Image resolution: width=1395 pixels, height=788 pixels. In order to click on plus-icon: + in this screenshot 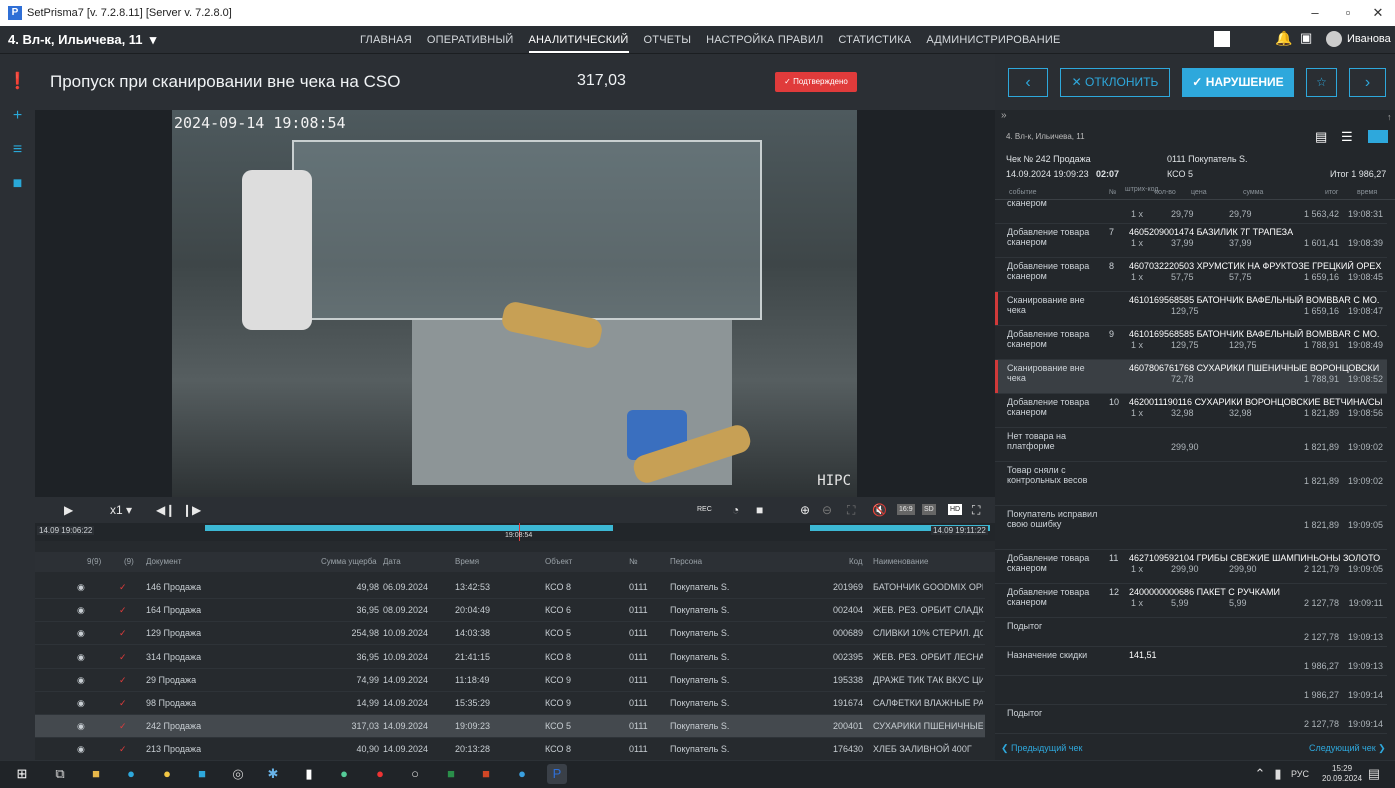, I will do `click(17, 116)`.